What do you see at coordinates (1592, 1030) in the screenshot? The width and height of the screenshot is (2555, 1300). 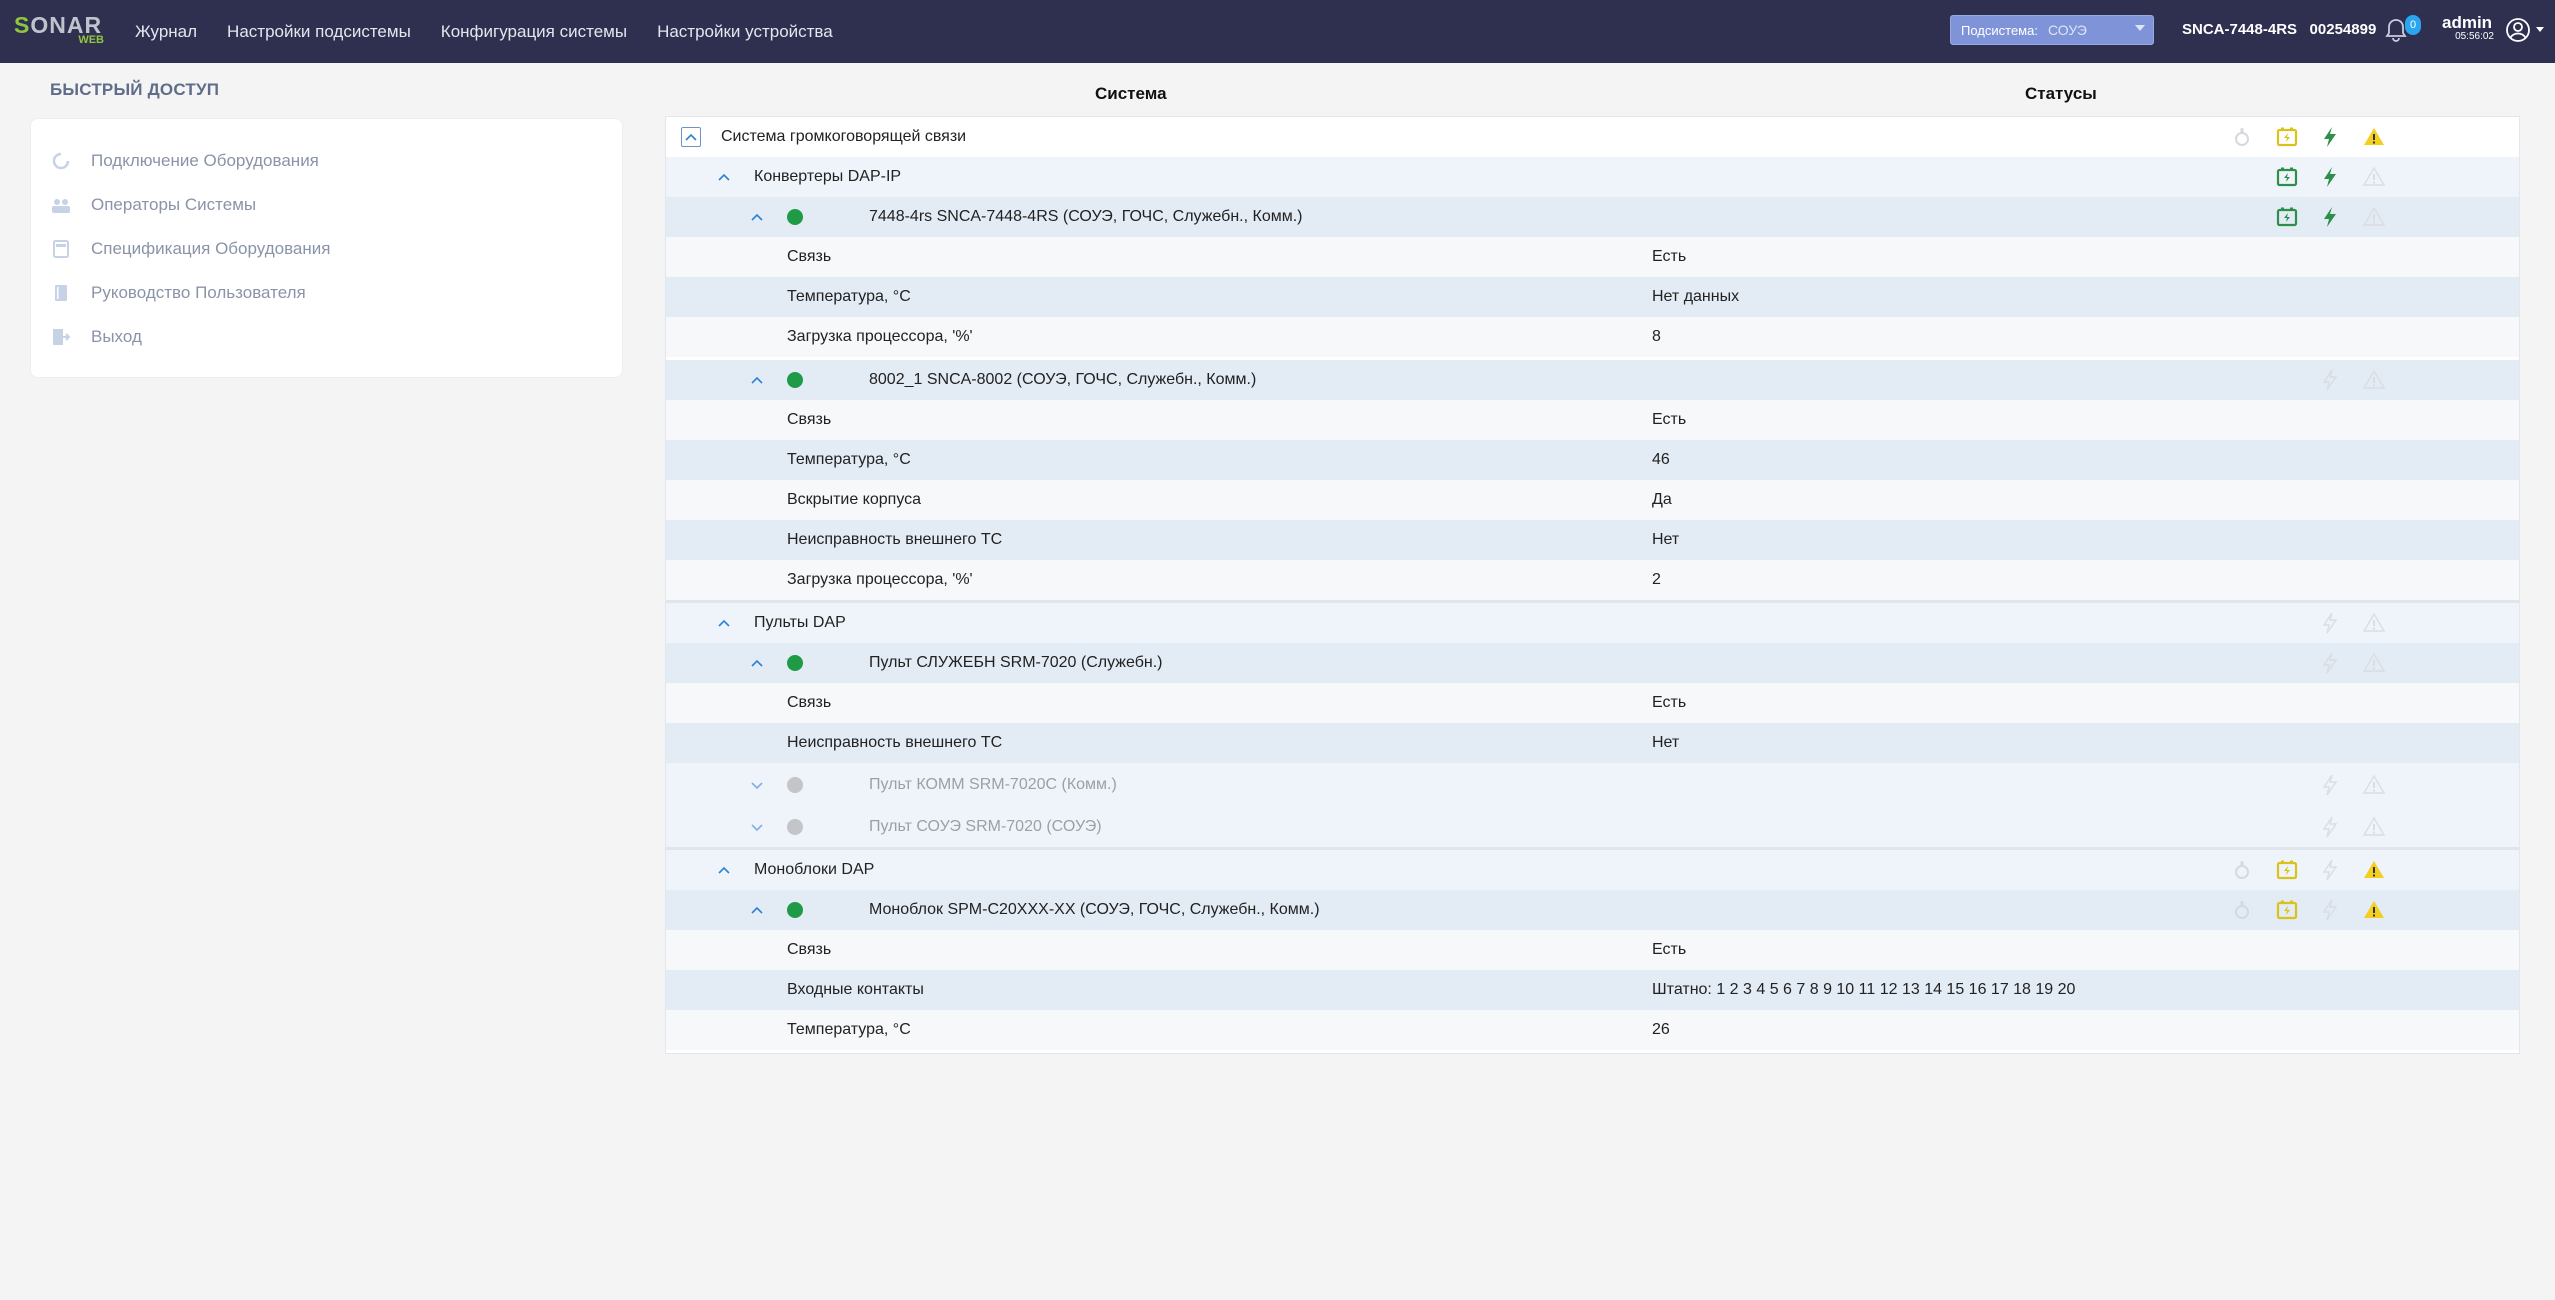 I see `param-row: Температура, °С 26` at bounding box center [1592, 1030].